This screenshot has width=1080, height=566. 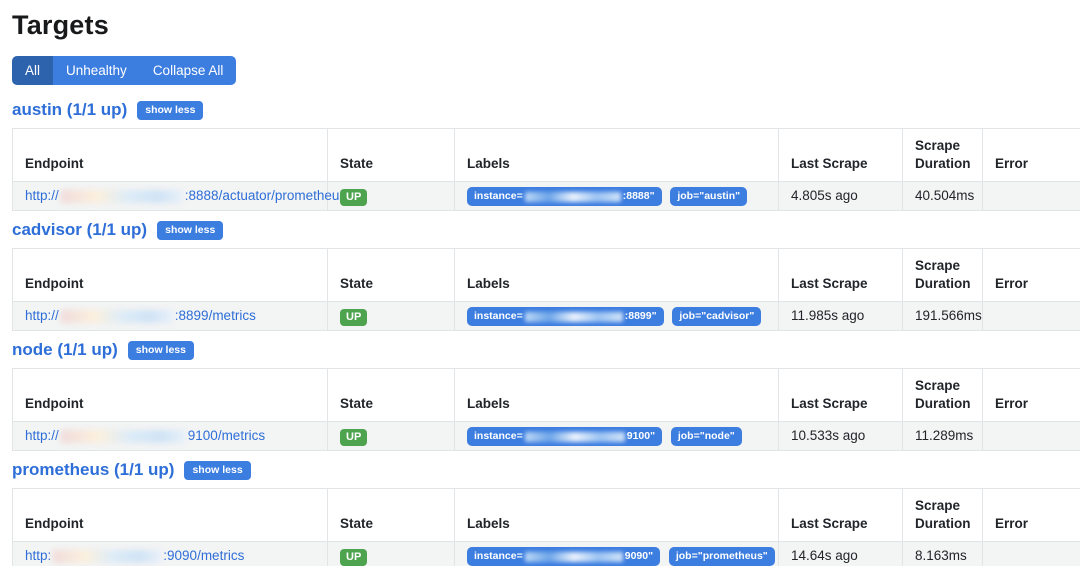 I want to click on job-header: node (1/1 up) show less, so click(x=546, y=350).